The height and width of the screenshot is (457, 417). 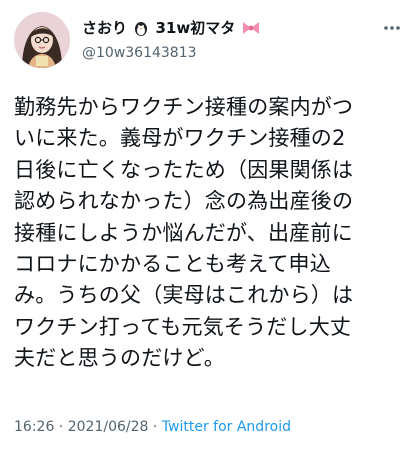 I want to click on avatar-illustration, so click(x=42, y=40).